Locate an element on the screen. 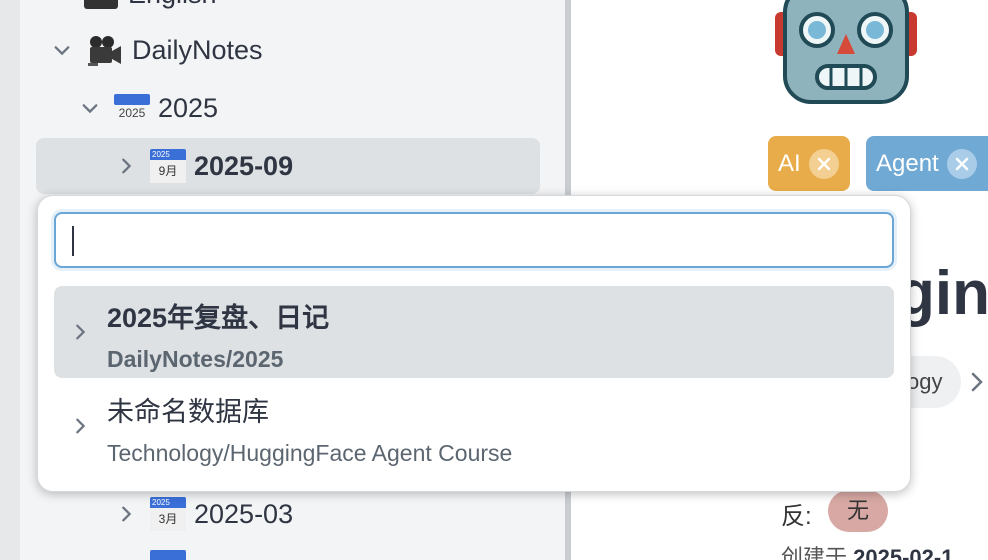  search-input is located at coordinates (476, 240).